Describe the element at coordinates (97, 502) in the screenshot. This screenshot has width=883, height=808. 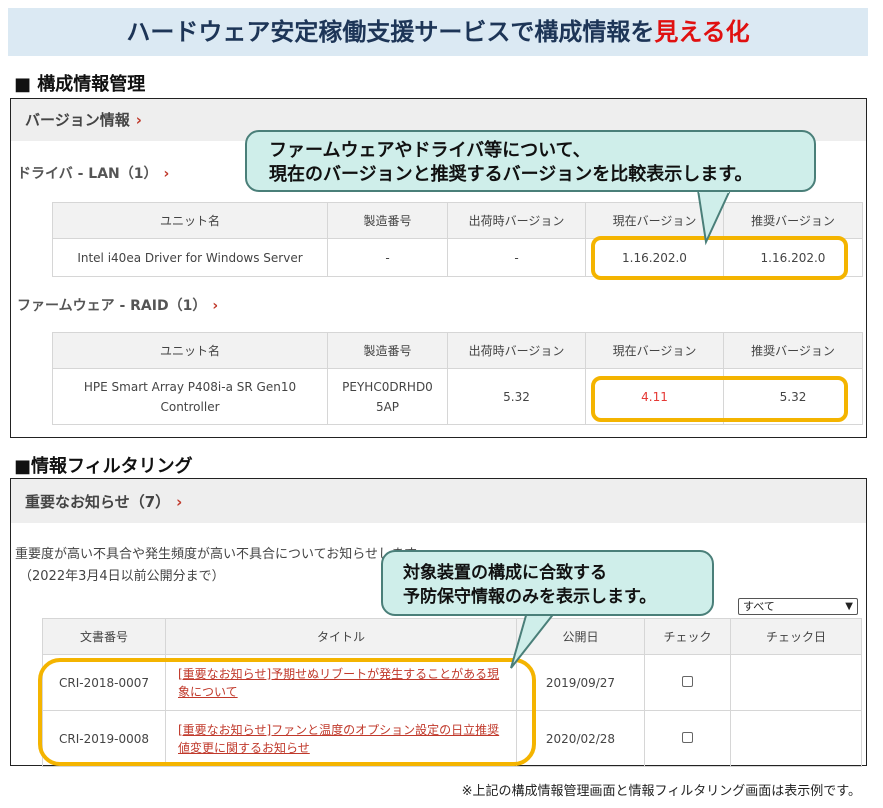
I see `panel-title-notice: 重要なお知らせ（7）` at that location.